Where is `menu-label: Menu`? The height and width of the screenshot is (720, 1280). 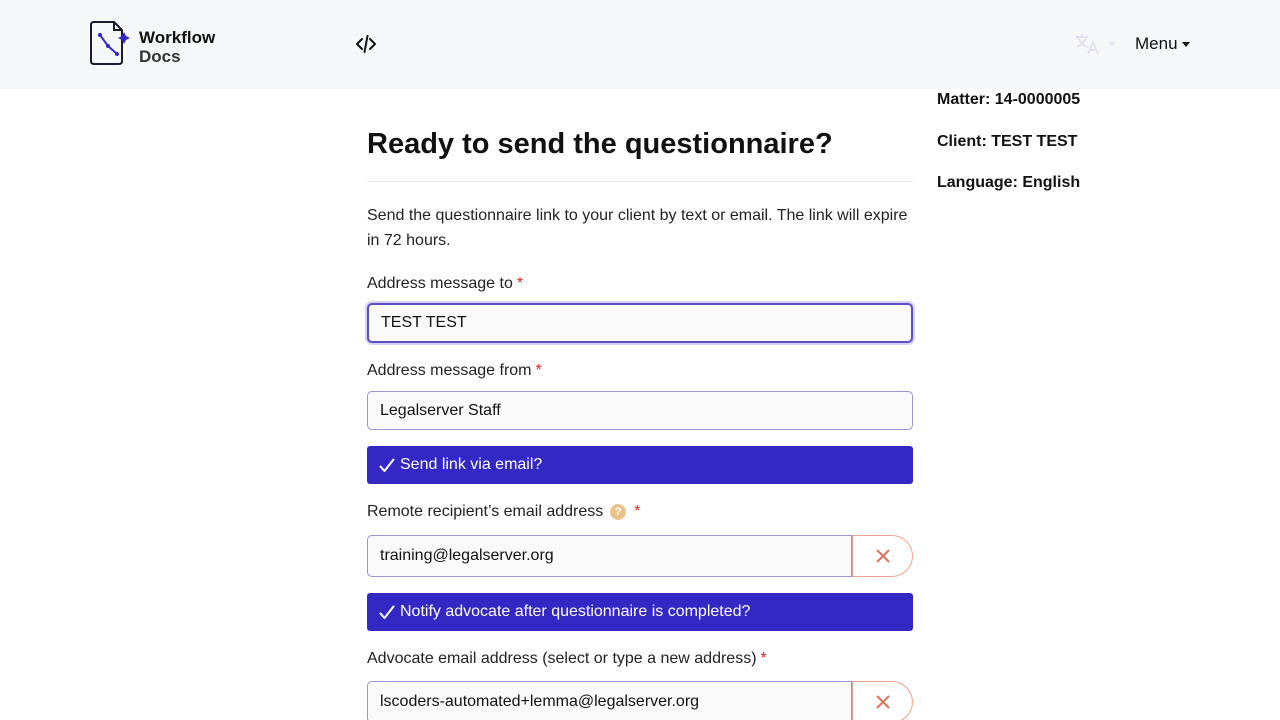 menu-label: Menu is located at coordinates (1156, 43).